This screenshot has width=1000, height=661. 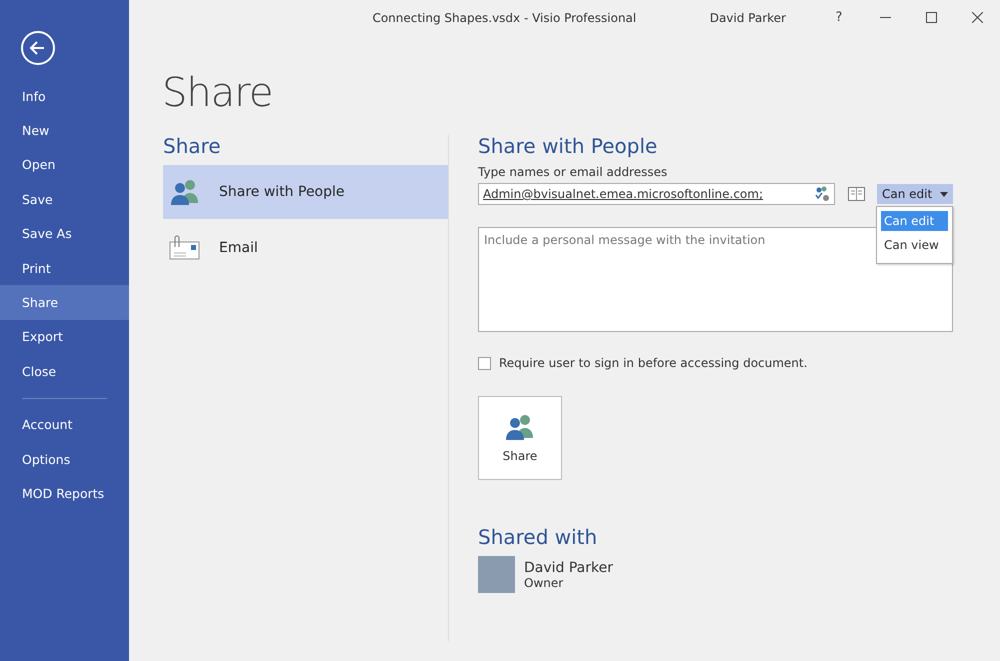 What do you see at coordinates (64, 96) in the screenshot?
I see `sidebar-item: Info` at bounding box center [64, 96].